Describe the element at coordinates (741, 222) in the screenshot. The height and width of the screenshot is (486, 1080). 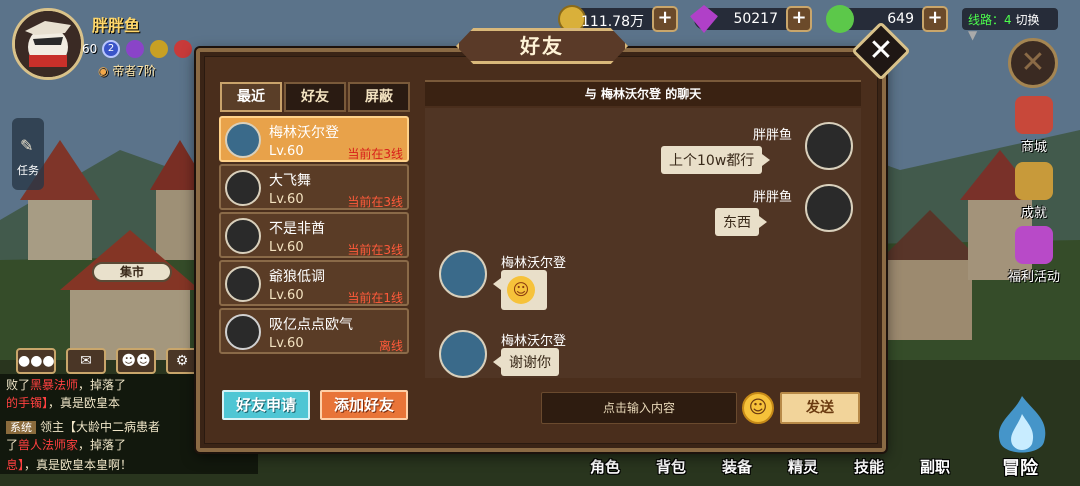
I see `message-bubble: 东西` at that location.